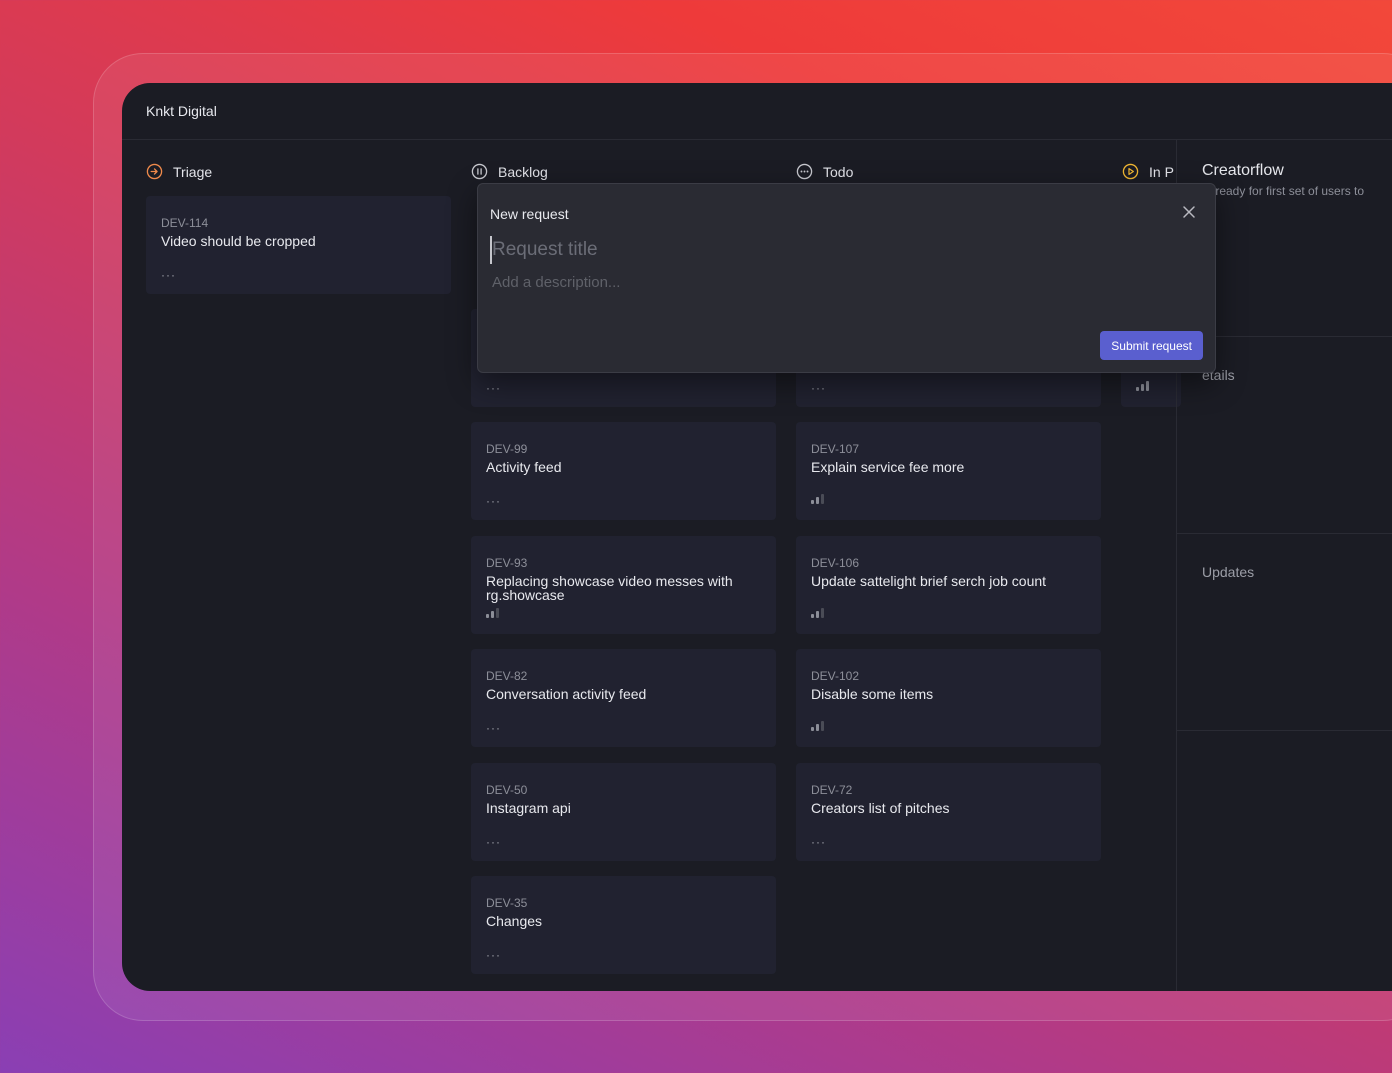 Image resolution: width=1392 pixels, height=1073 pixels. Describe the element at coordinates (507, 903) in the screenshot. I see `issue-id: DEV-35` at that location.